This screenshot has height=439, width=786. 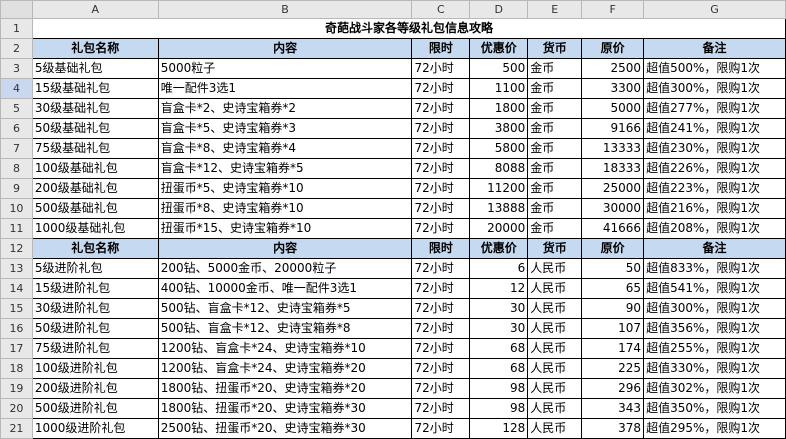 What do you see at coordinates (95, 428) in the screenshot?
I see `cell: 1000级进阶礼包` at bounding box center [95, 428].